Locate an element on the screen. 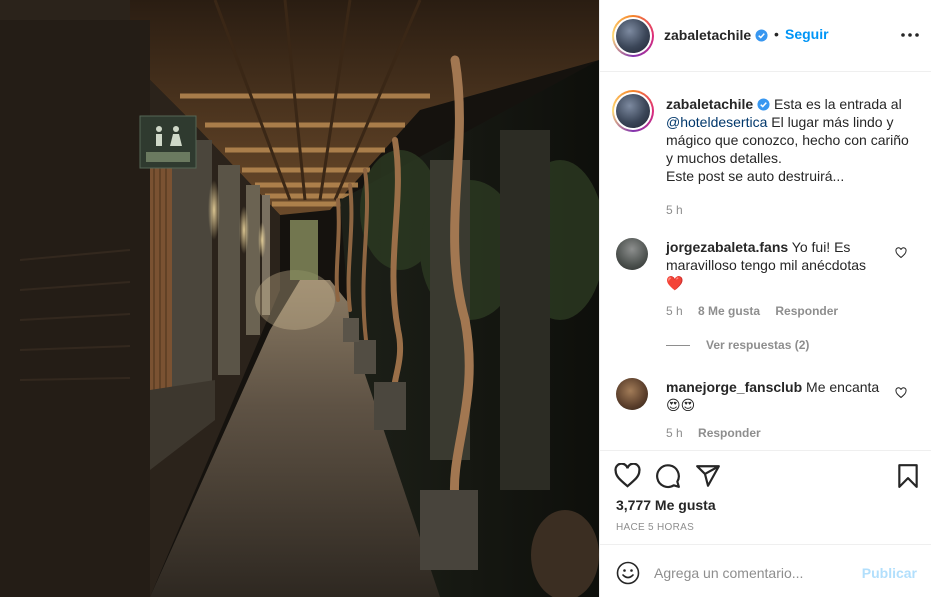  post-header: zabaletachile • Seguir is located at coordinates (765, 36).